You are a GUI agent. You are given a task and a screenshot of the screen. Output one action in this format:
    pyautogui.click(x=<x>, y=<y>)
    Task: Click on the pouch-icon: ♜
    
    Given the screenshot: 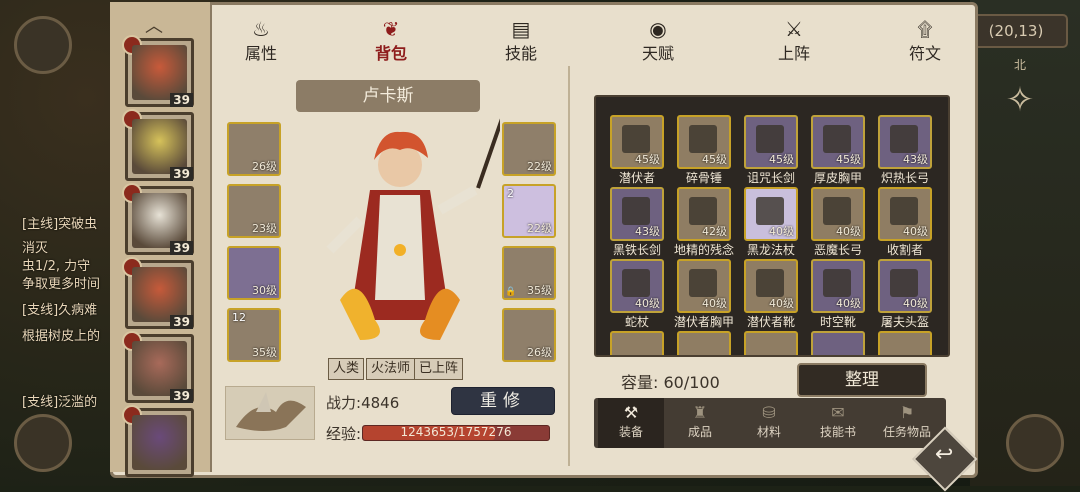 What is the action you would take?
    pyautogui.click(x=700, y=412)
    